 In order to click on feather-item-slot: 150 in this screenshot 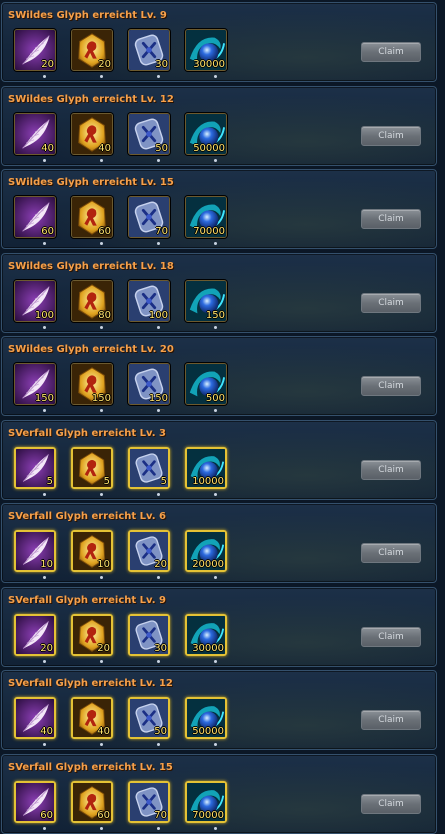, I will do `click(35, 384)`.